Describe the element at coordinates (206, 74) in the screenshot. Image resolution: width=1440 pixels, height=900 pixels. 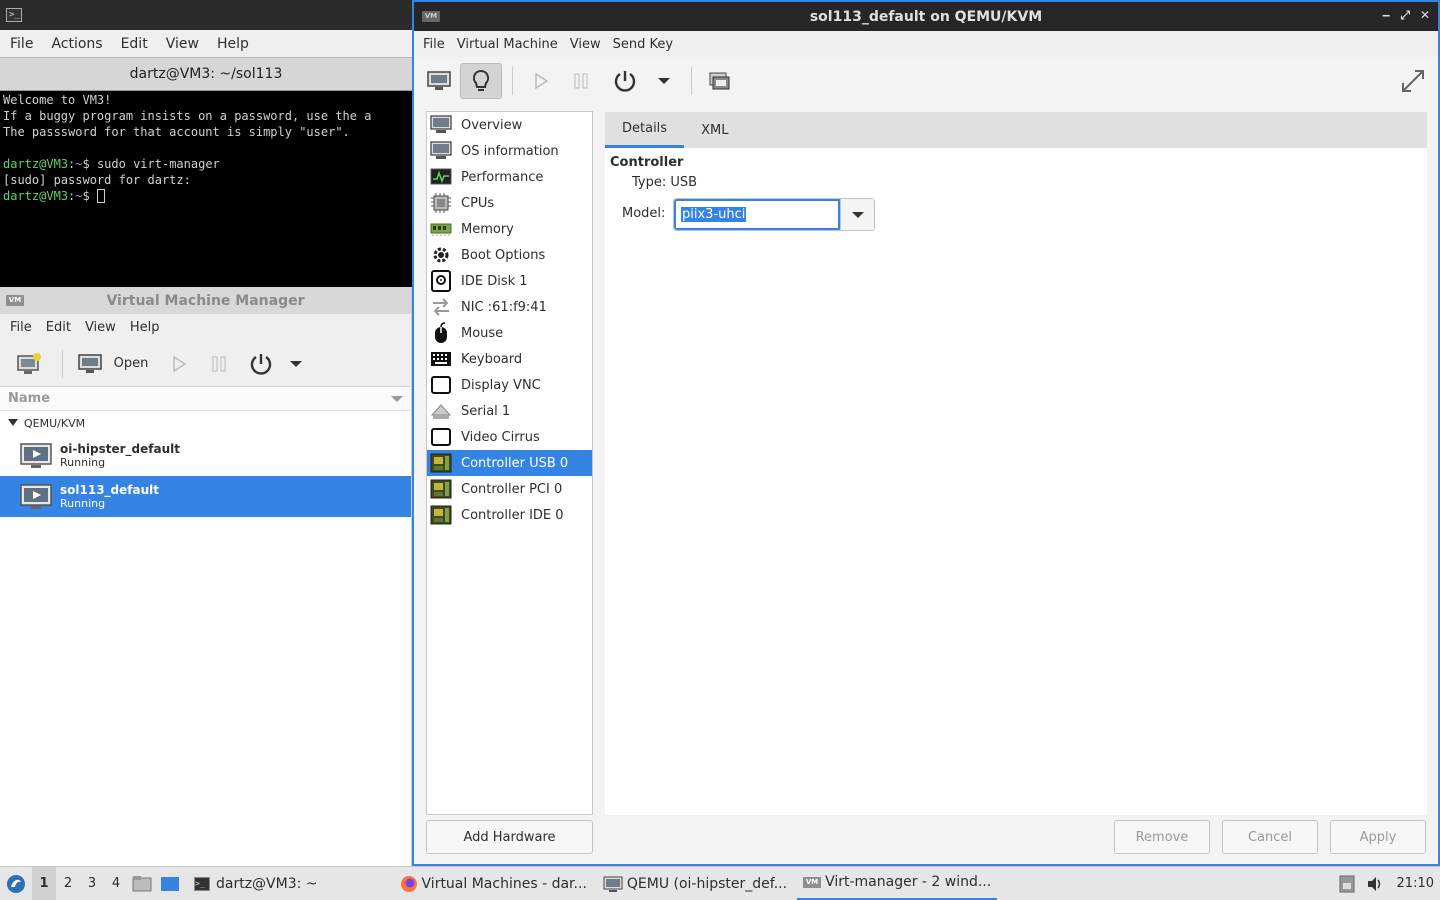
I see `terminal-tab-title: dartz@VM3: ~/sol113` at that location.